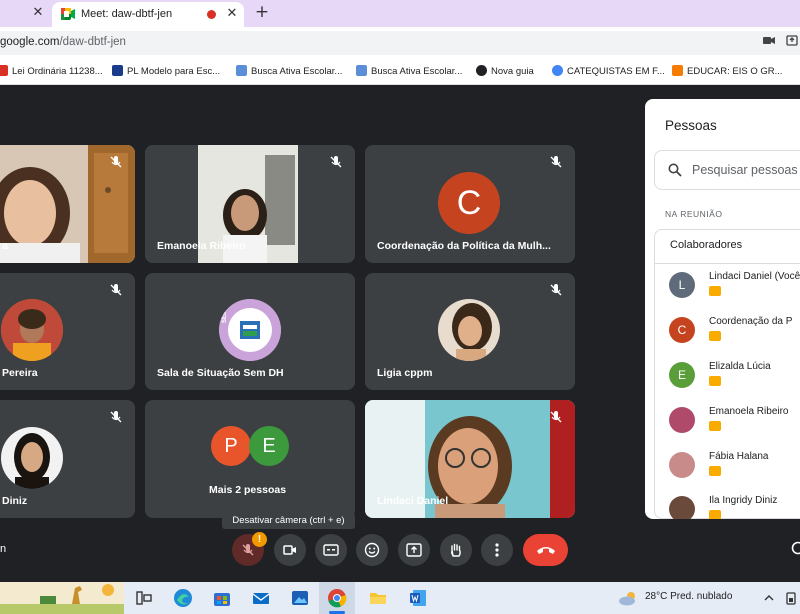 This screenshot has height=614, width=800. What do you see at coordinates (739, 456) in the screenshot?
I see `person-name: Fábia Halana` at bounding box center [739, 456].